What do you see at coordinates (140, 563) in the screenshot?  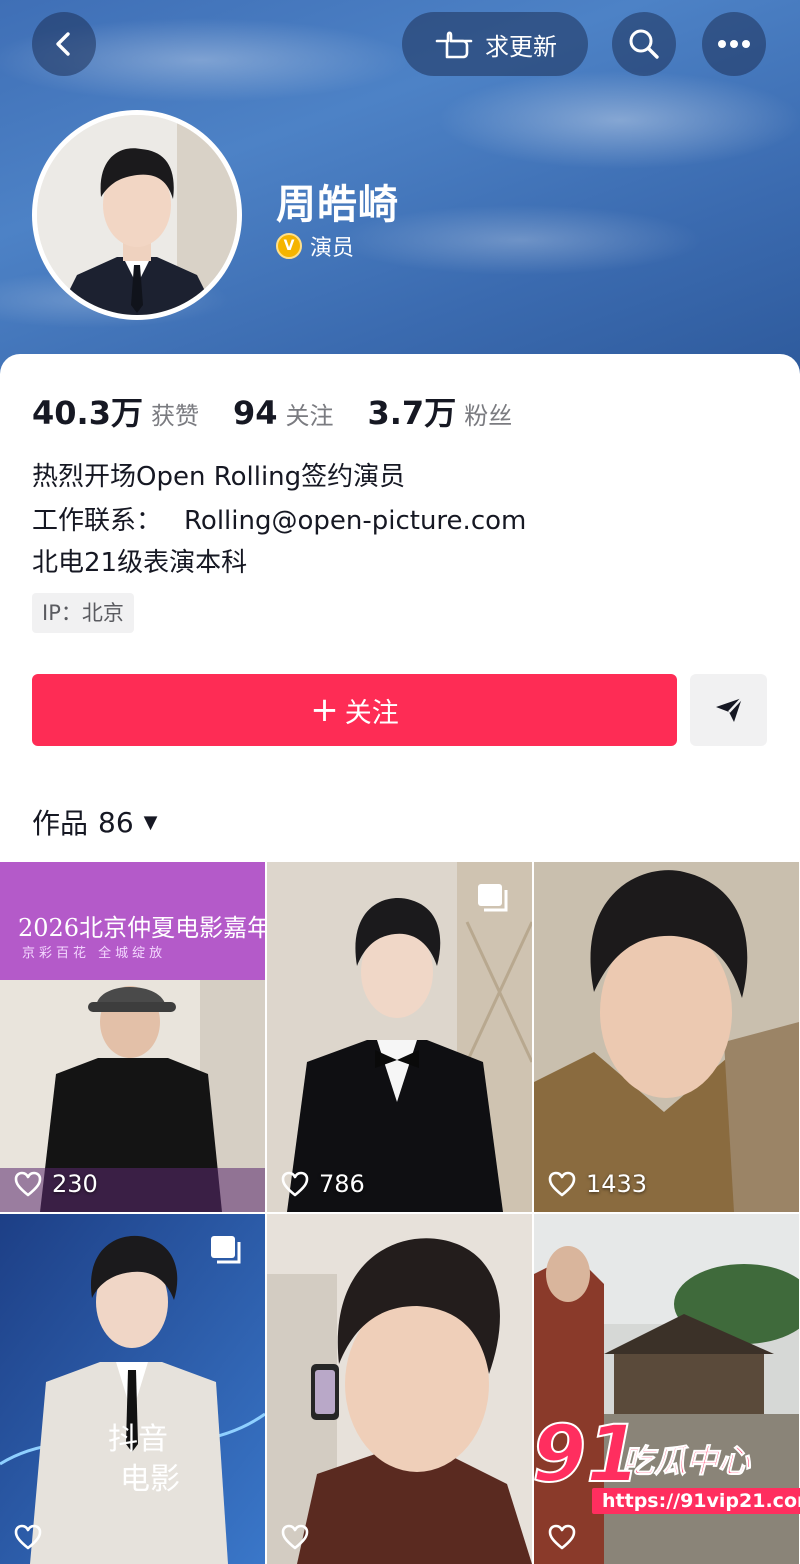 I see `bio-line-3: 北电21级表演本科` at bounding box center [140, 563].